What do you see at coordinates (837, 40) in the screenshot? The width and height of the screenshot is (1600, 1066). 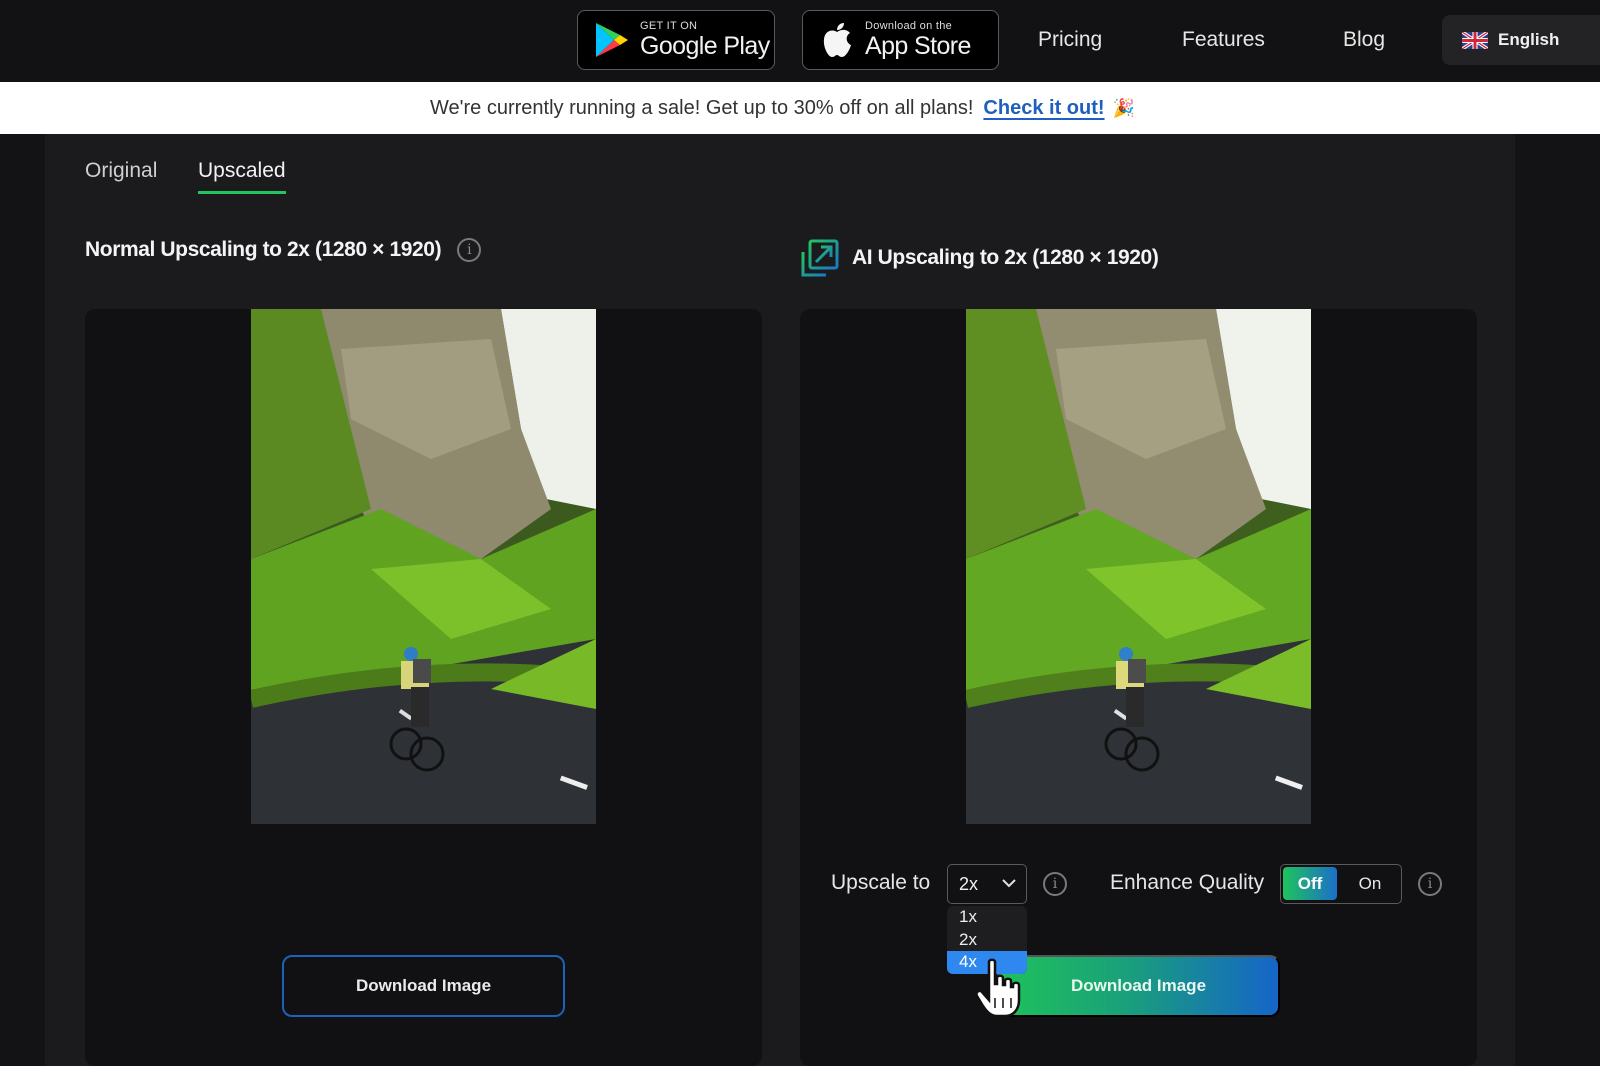 I see `apple-icon` at bounding box center [837, 40].